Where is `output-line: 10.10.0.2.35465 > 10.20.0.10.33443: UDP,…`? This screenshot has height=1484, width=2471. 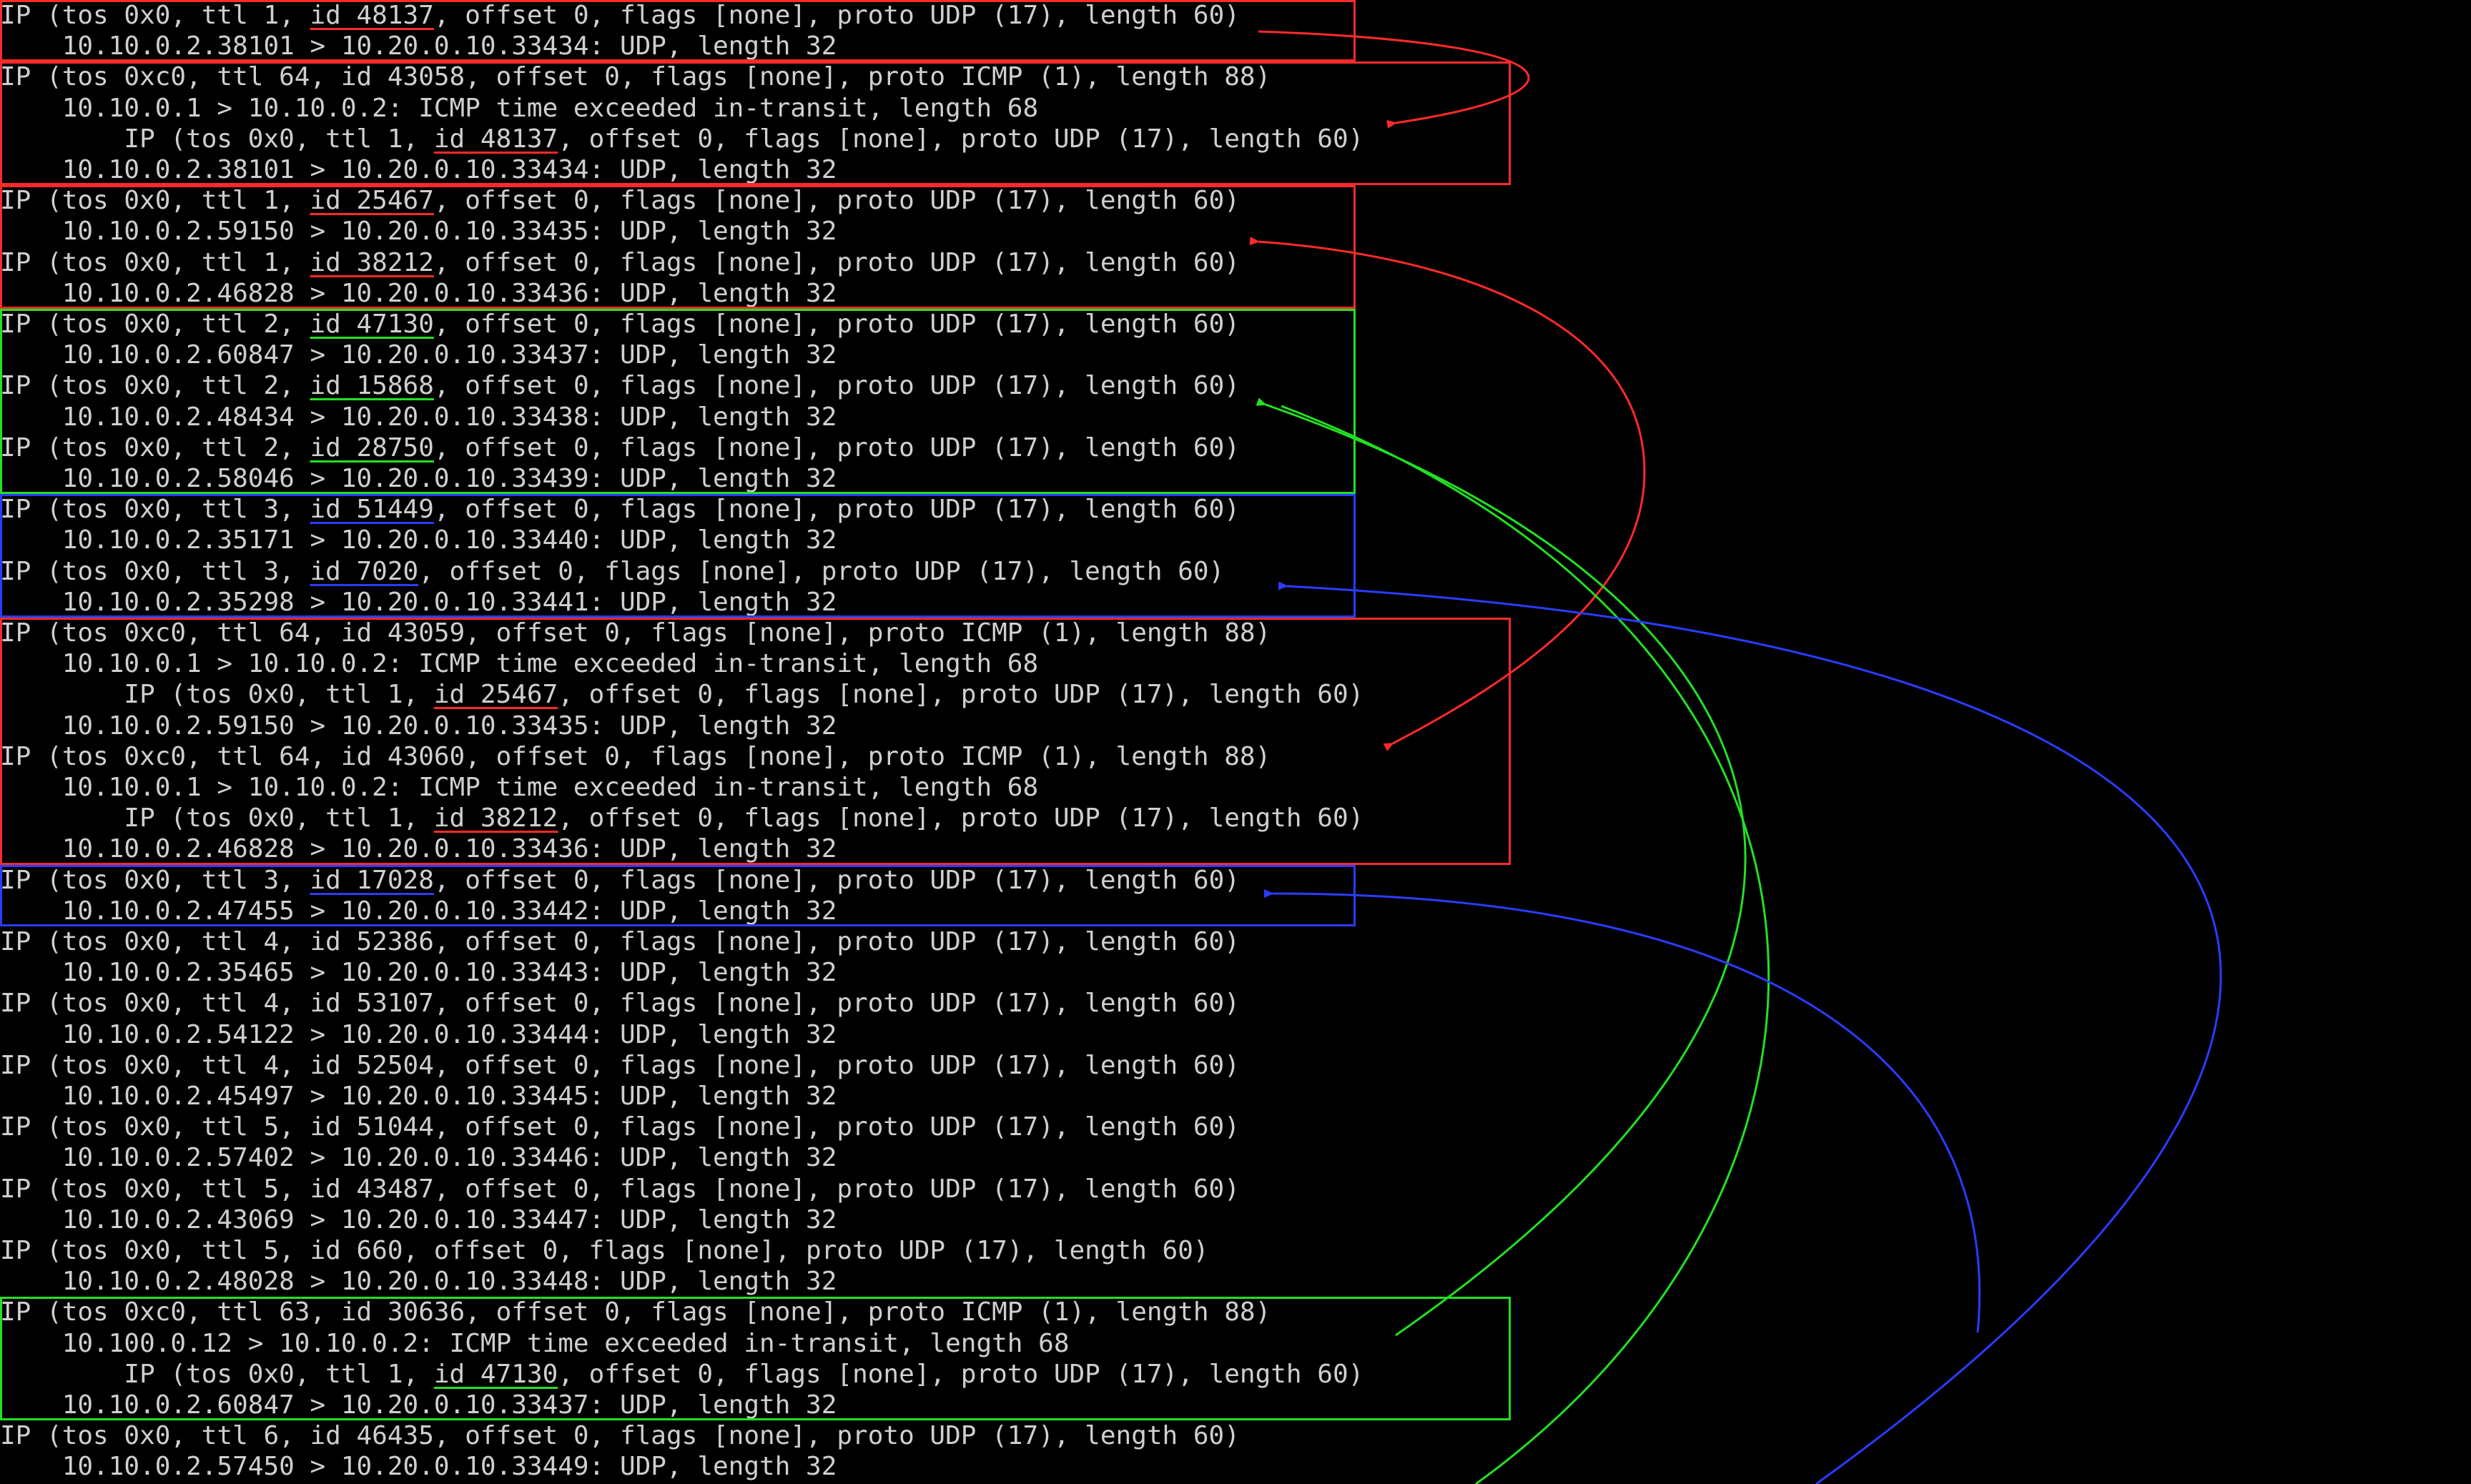 output-line: 10.10.0.2.35465 > 10.20.0.10.33443: UDP,… is located at coordinates (418, 973).